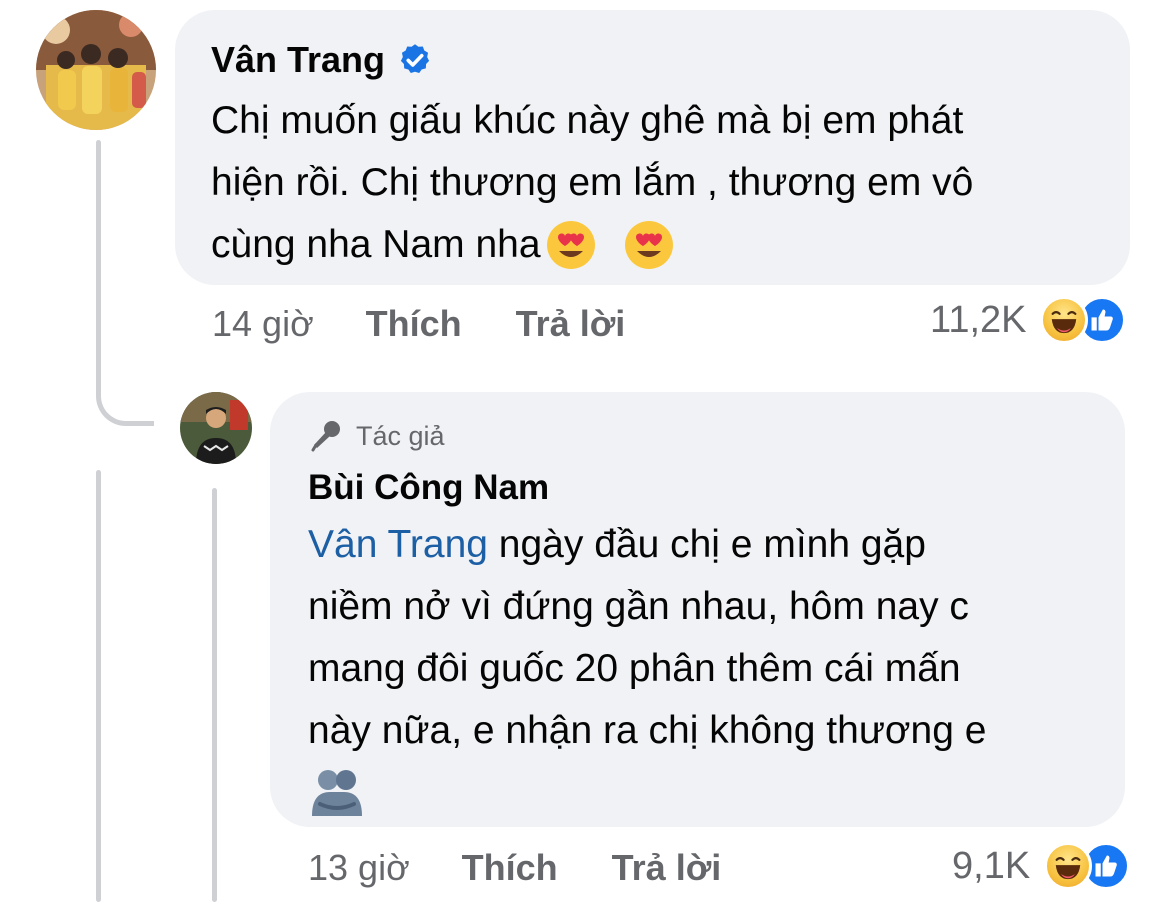 The image size is (1170, 902). I want to click on thread-line, so click(98, 255).